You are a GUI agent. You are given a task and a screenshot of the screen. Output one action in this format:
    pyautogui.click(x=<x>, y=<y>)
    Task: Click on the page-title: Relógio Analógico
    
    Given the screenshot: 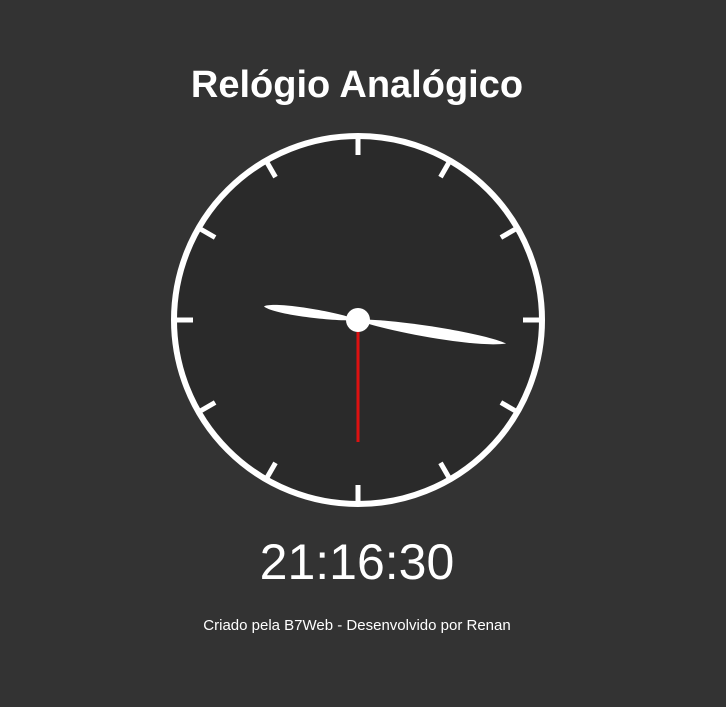 What is the action you would take?
    pyautogui.click(x=357, y=85)
    